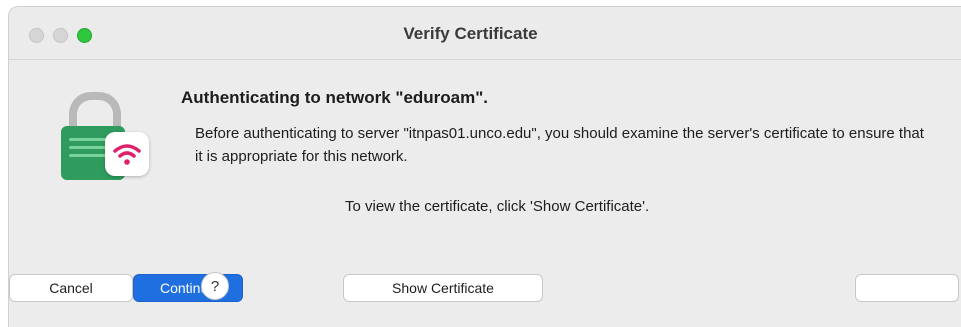  Describe the element at coordinates (335, 97) in the screenshot. I see `dialog-heading: Authenticating to network "eduroam".` at that location.